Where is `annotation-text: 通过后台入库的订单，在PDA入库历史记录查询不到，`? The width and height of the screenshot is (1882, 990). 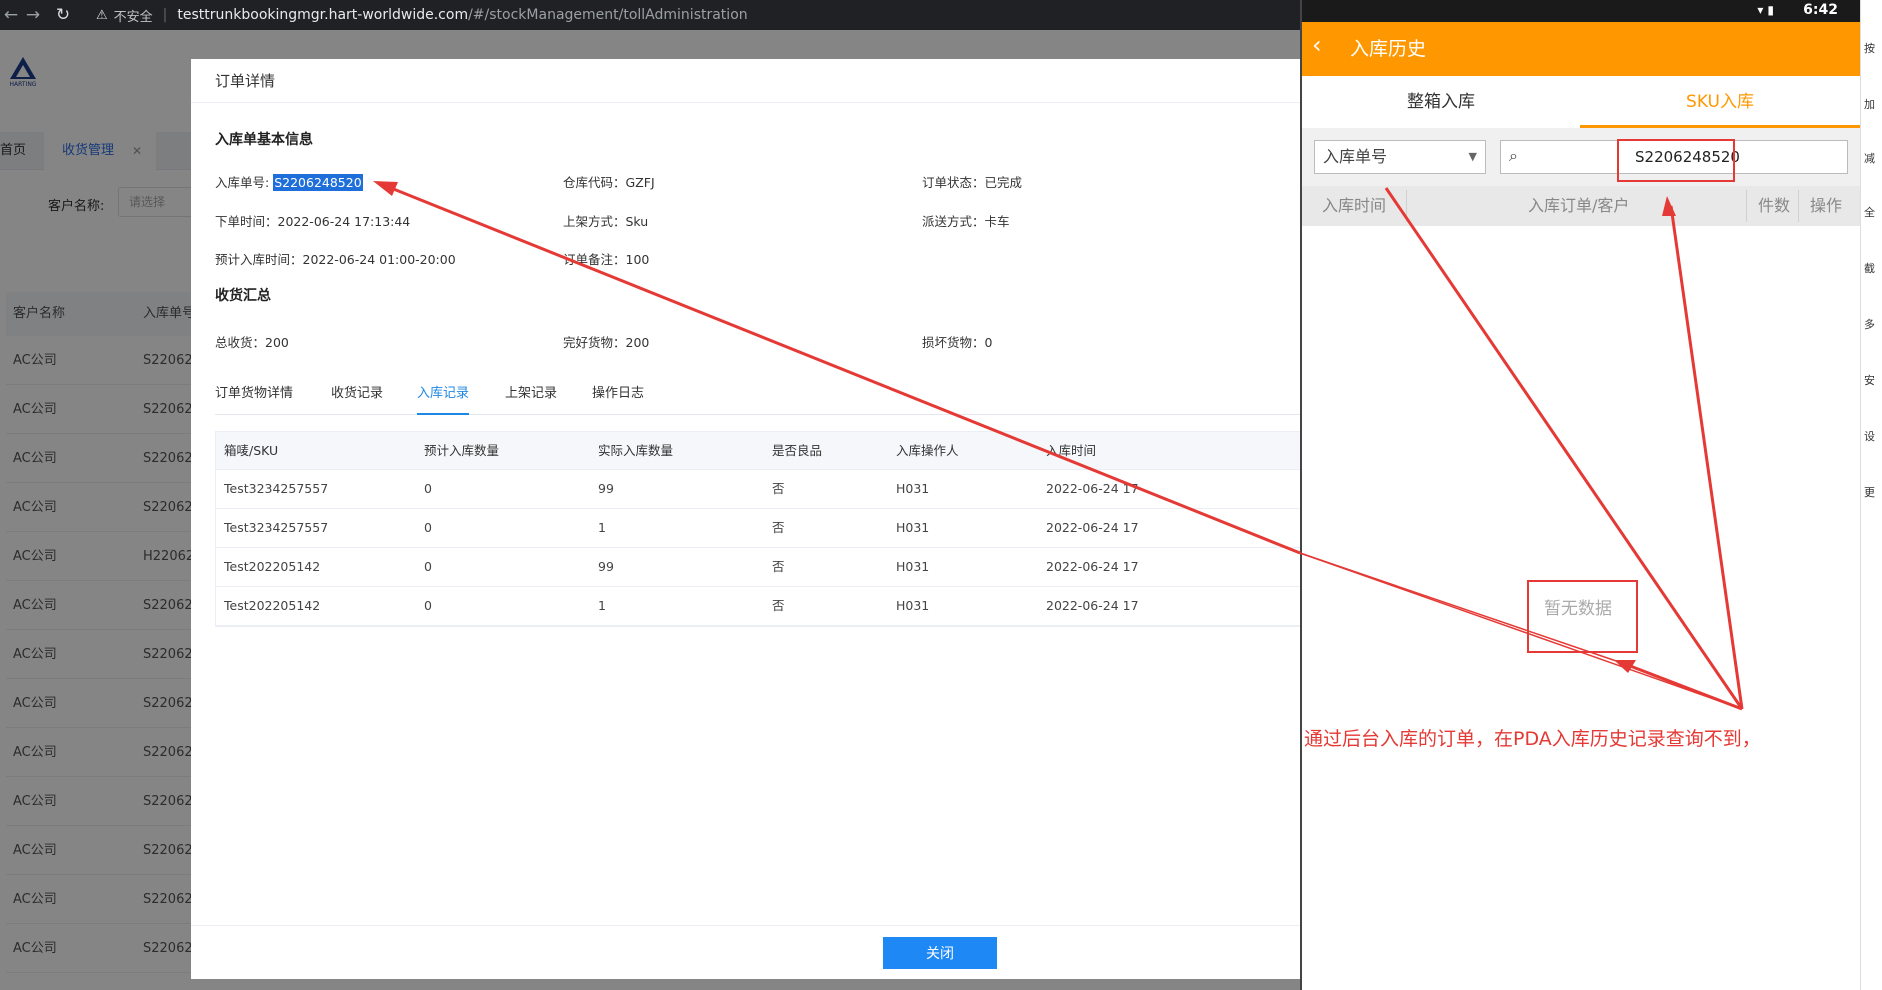 annotation-text: 通过后台入库的订单，在PDA入库历史记录查询不到， is located at coordinates (1532, 739).